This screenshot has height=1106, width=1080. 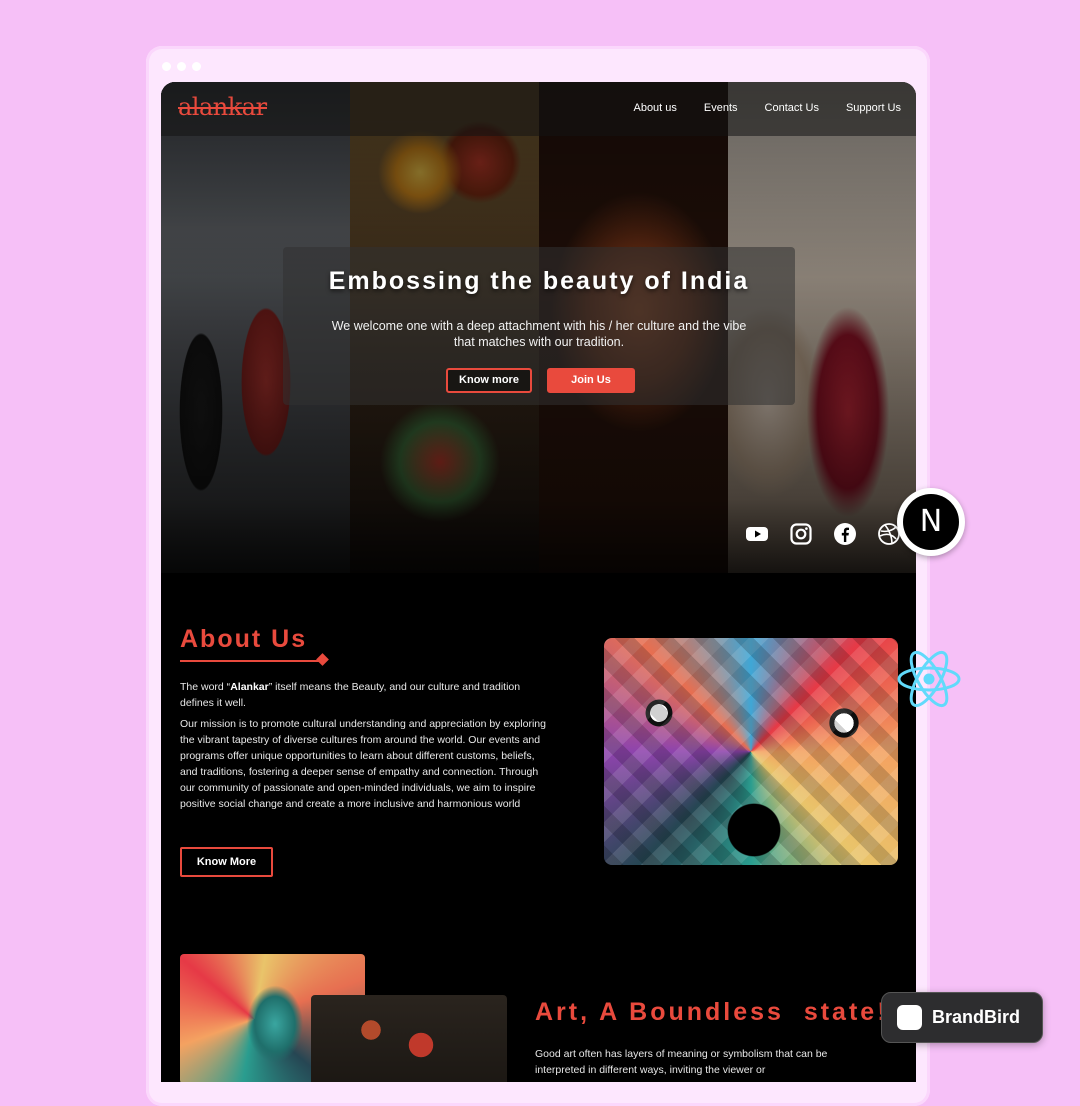 What do you see at coordinates (181, 66) in the screenshot?
I see `window-dots` at bounding box center [181, 66].